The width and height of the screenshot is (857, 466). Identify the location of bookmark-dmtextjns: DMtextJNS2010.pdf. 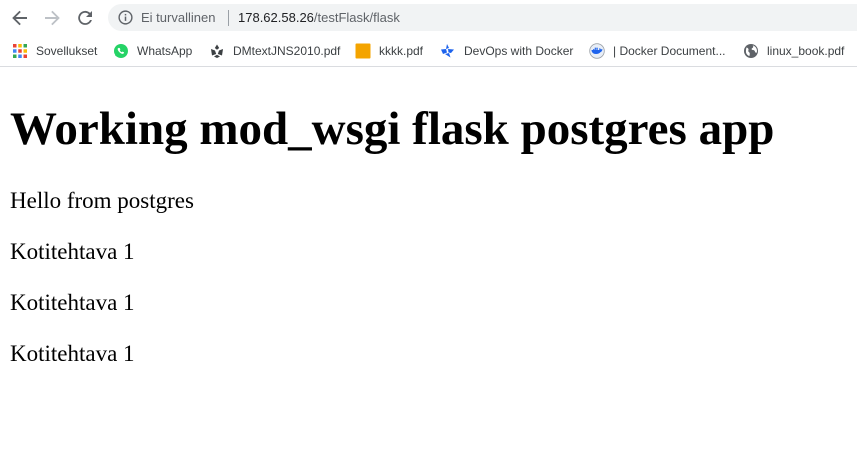
(274, 51).